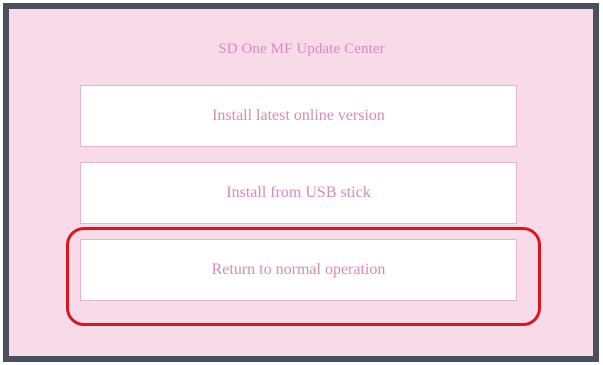 Image resolution: width=603 pixels, height=365 pixels. I want to click on install-online-button: Install latest online version, so click(298, 116).